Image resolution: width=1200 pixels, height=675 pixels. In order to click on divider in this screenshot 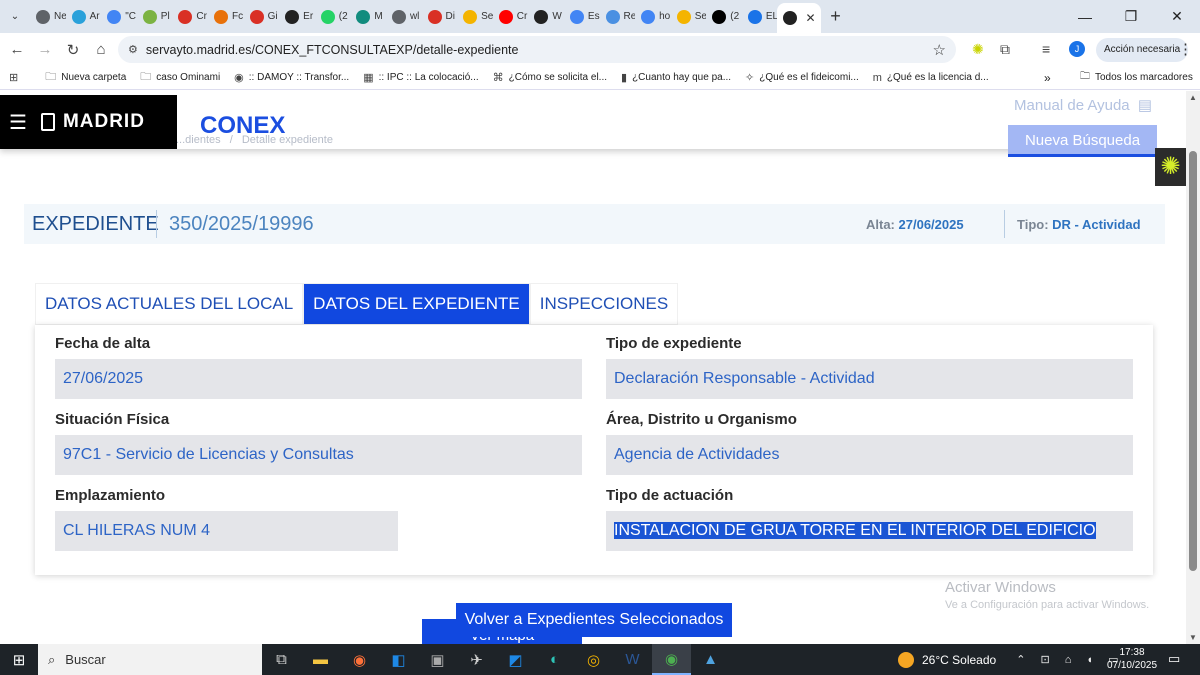, I will do `click(1004, 224)`.